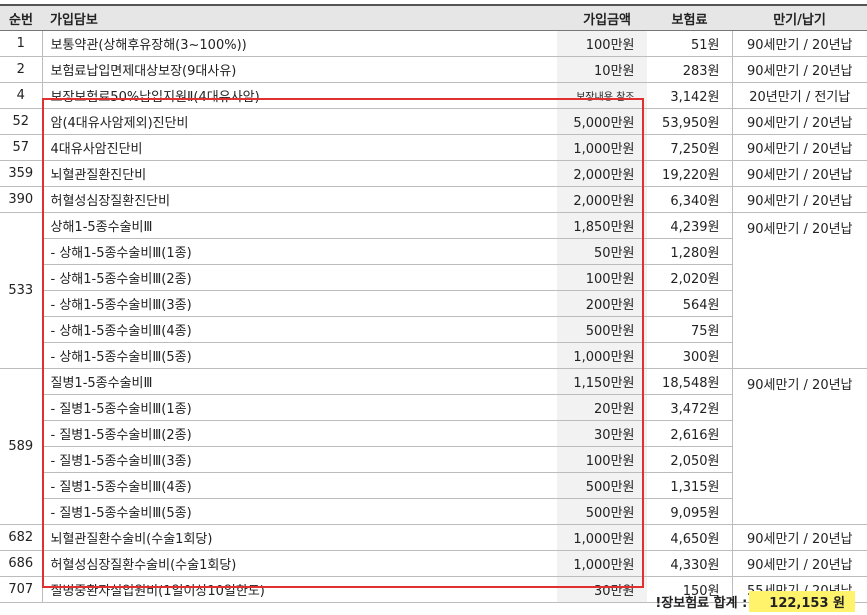  I want to click on row-coverage: - 질병1-5종수술비Ⅲ(4종), so click(299, 485).